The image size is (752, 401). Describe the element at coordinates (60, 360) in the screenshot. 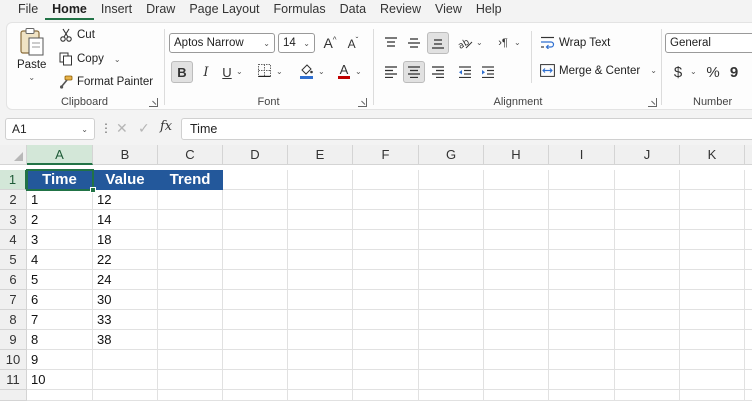

I see `cell-a10: 9` at that location.